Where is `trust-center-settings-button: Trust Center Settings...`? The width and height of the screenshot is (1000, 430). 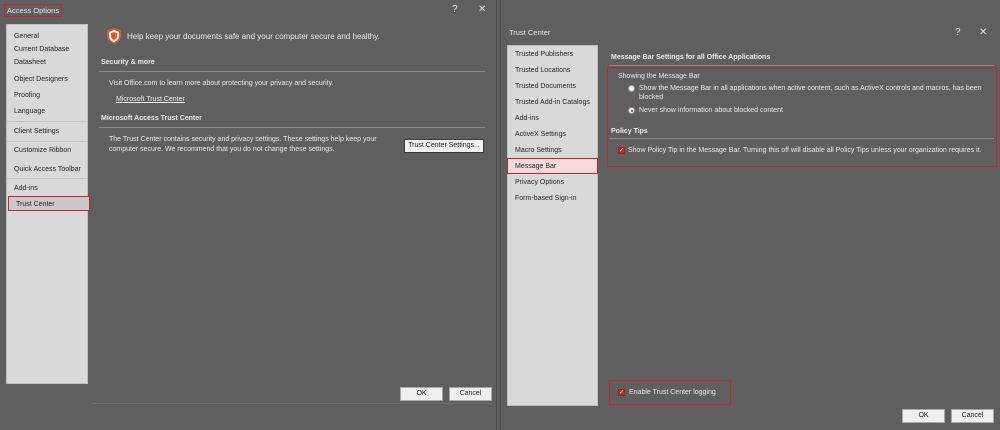
trust-center-settings-button: Trust Center Settings... is located at coordinates (444, 146).